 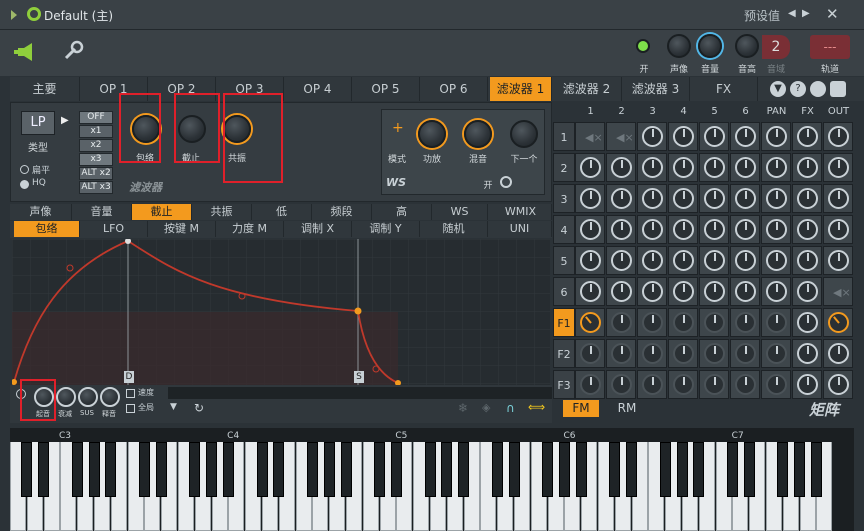 I want to click on ws-switch, so click(x=506, y=182).